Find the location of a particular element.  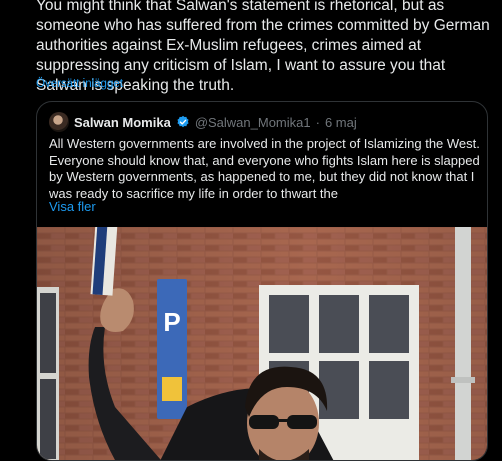

parking-sign-letter: P is located at coordinates (171, 322).